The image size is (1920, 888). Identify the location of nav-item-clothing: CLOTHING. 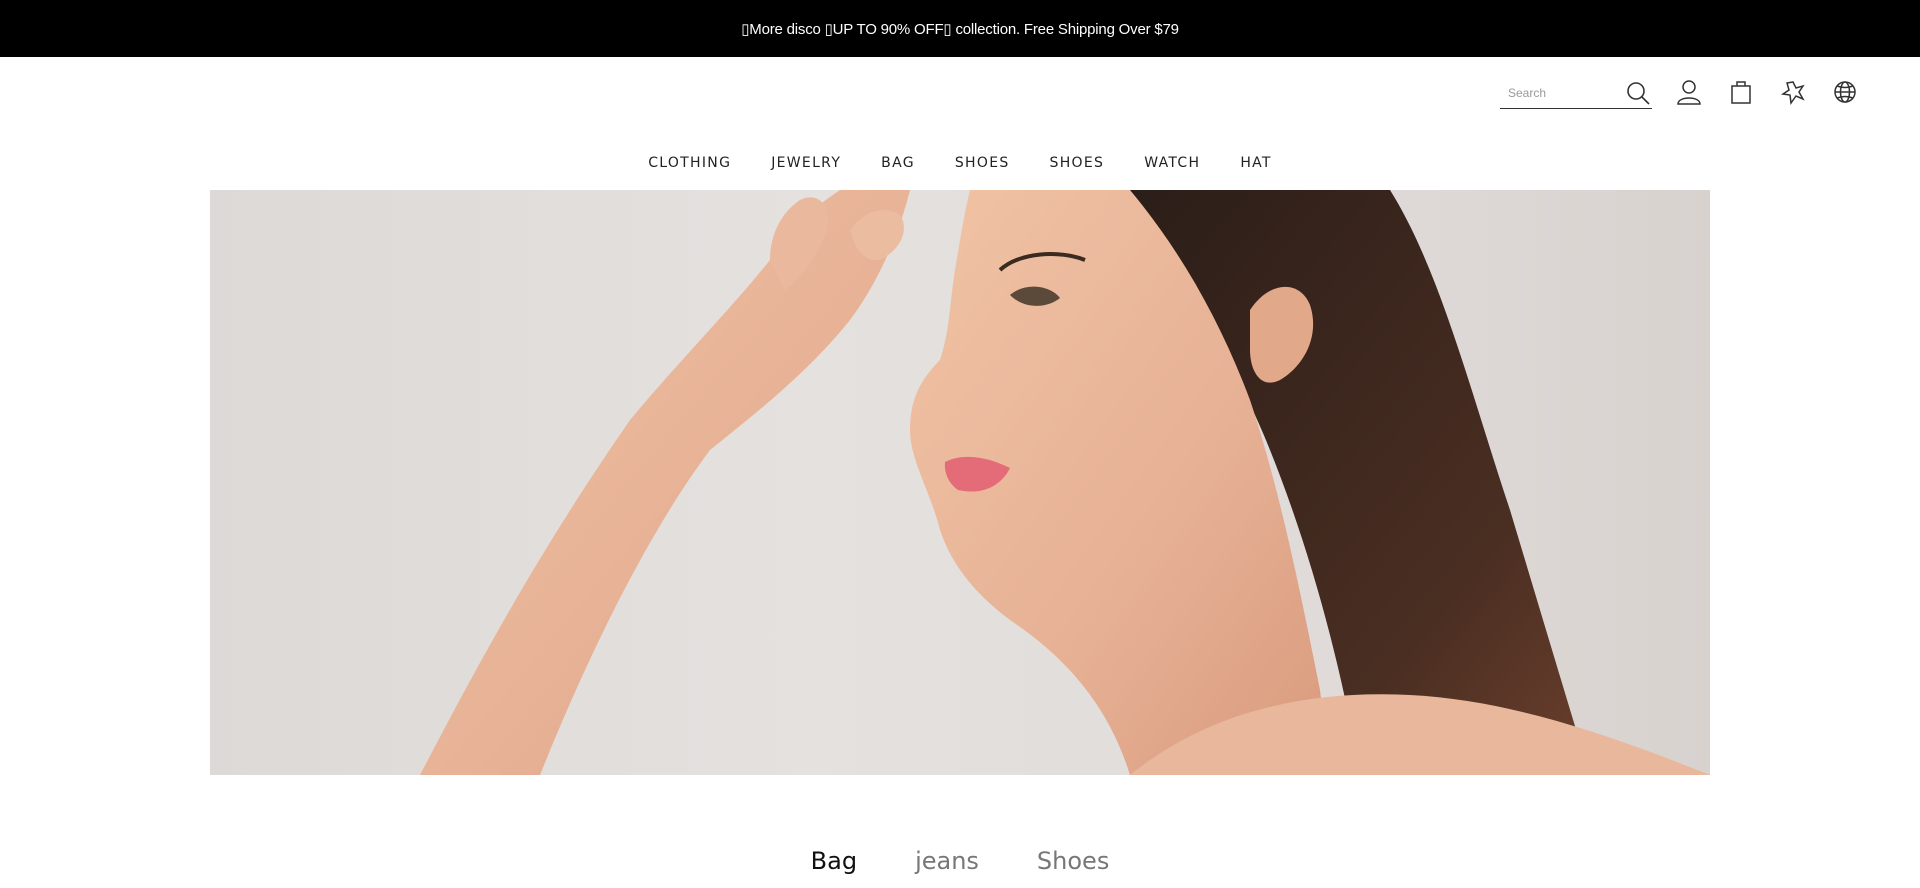
(689, 163).